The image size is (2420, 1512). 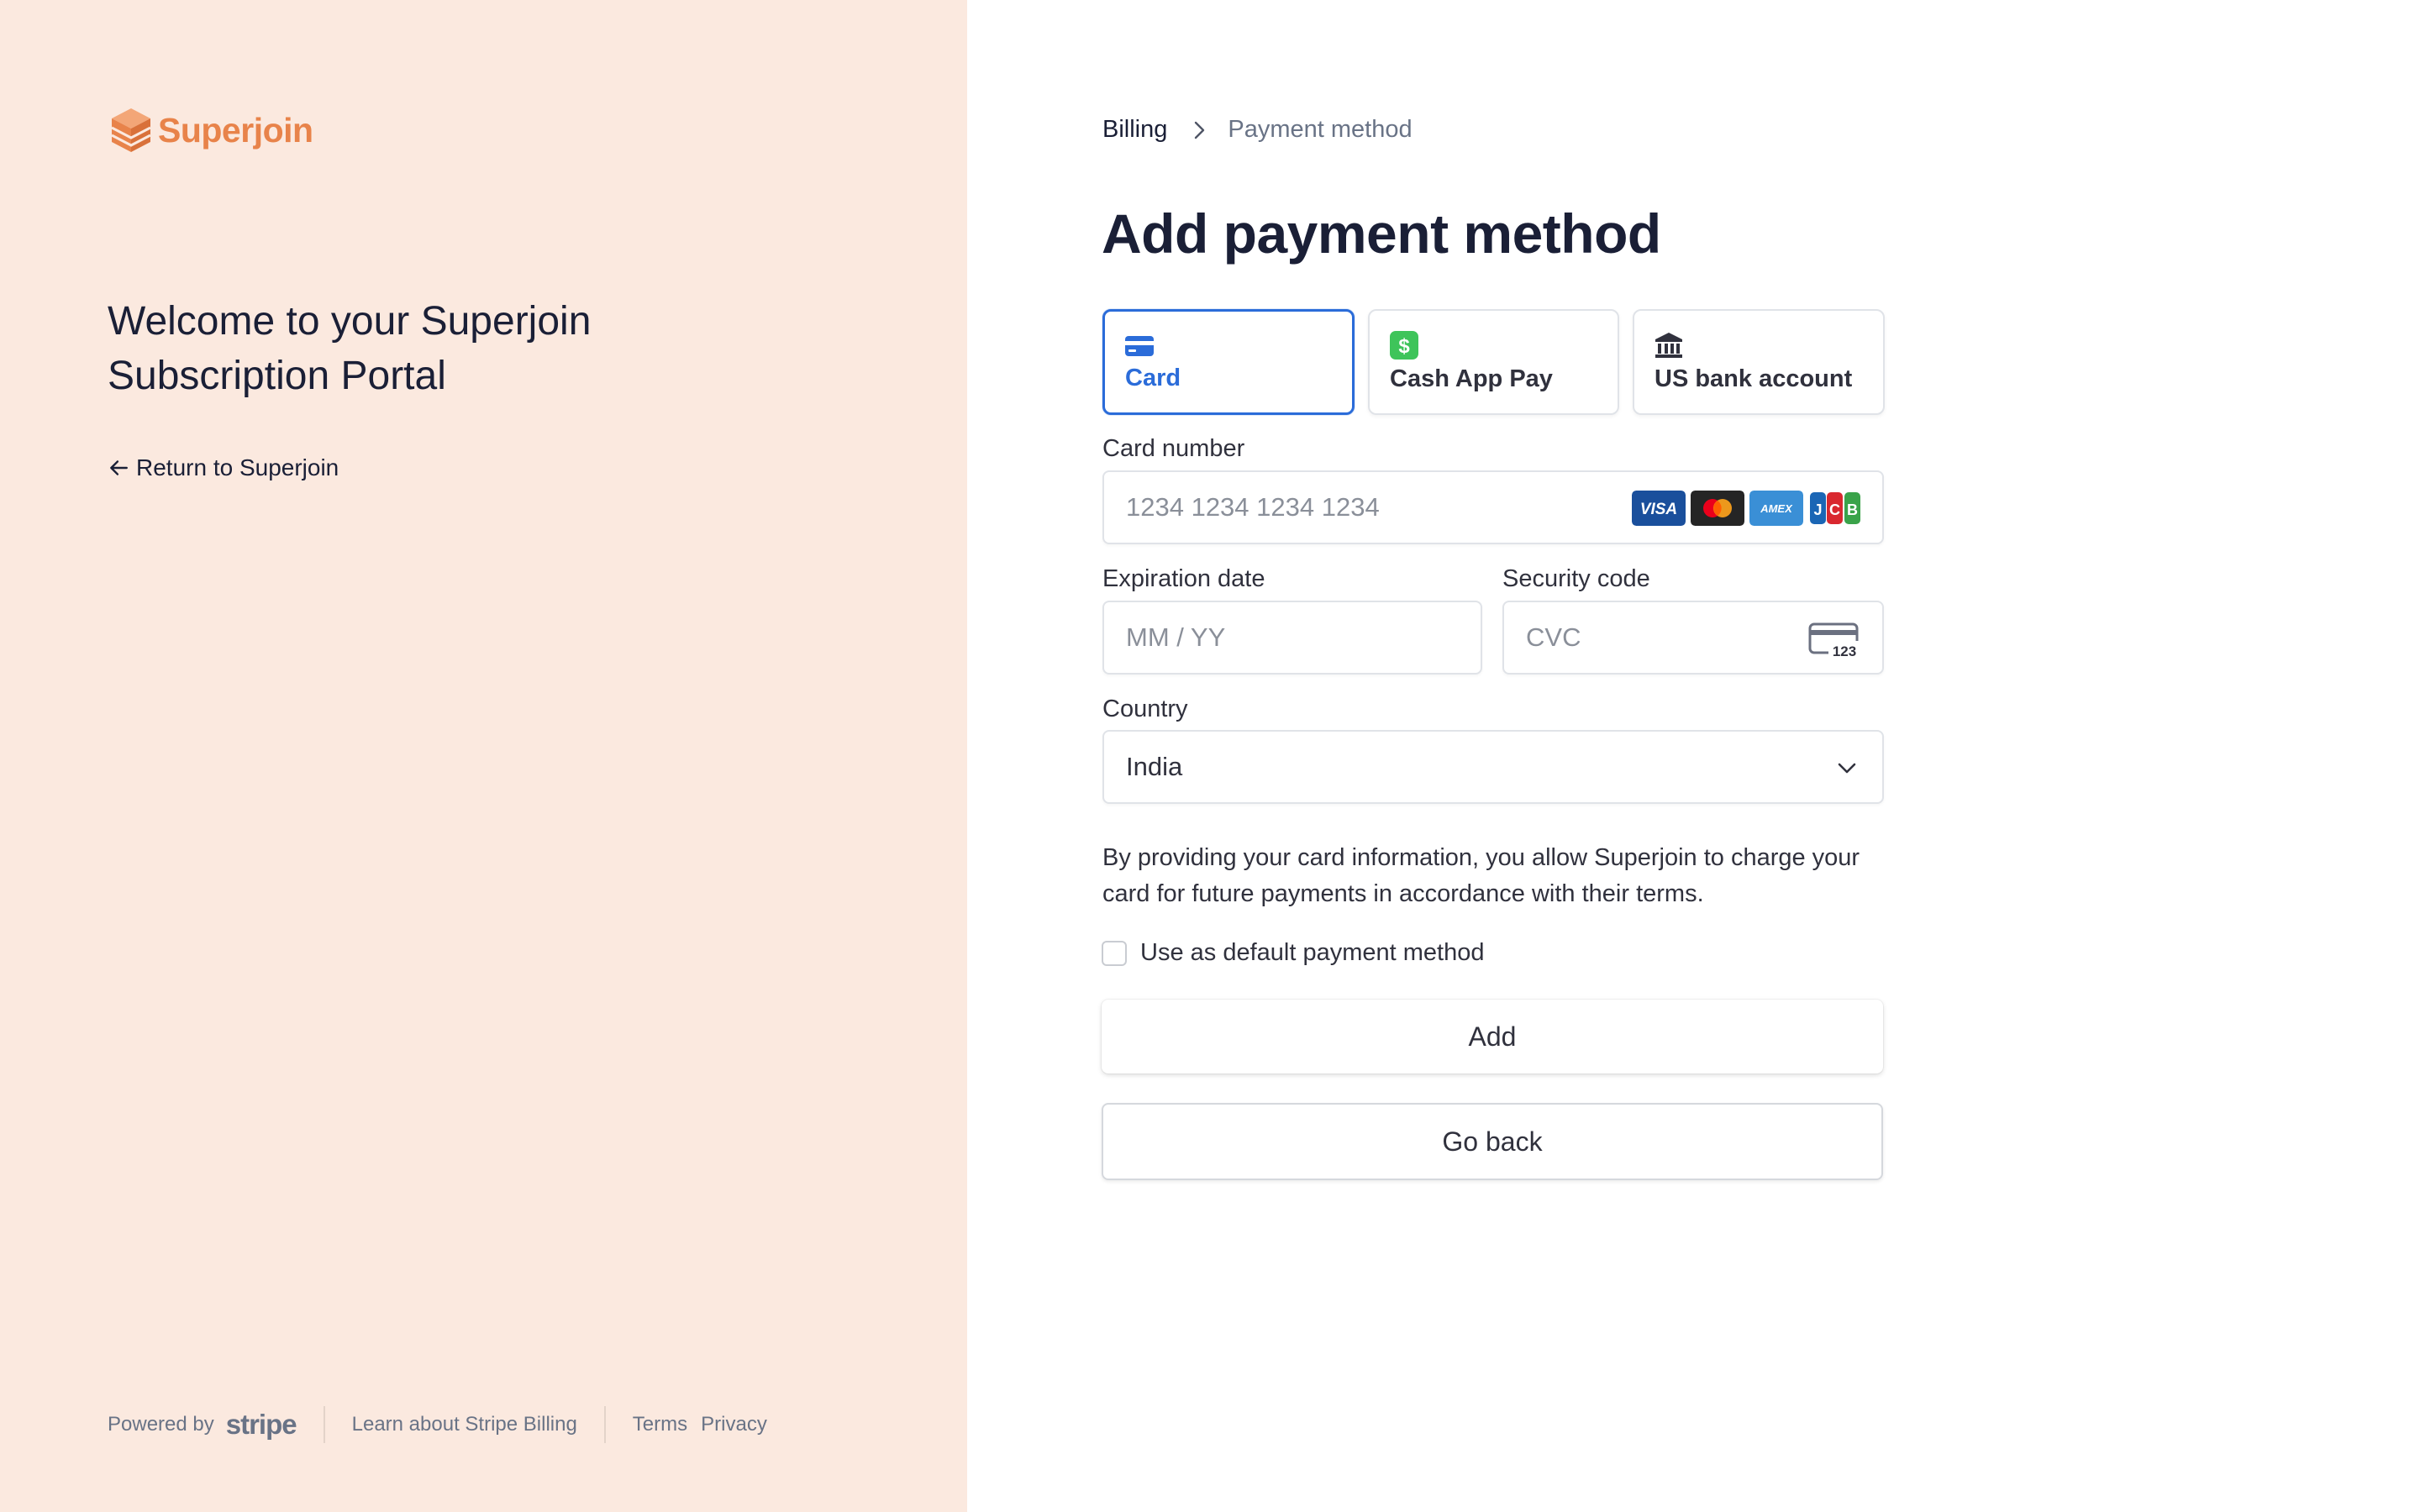 I want to click on powered-by-stripe: Powered by stripe, so click(x=202, y=1425).